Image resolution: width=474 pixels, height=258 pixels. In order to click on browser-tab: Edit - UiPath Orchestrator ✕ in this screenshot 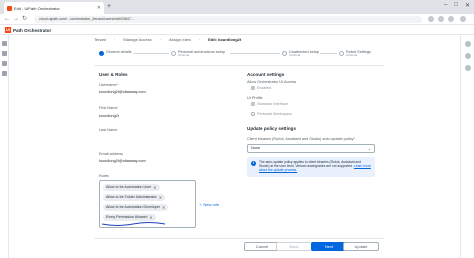, I will do `click(54, 8)`.